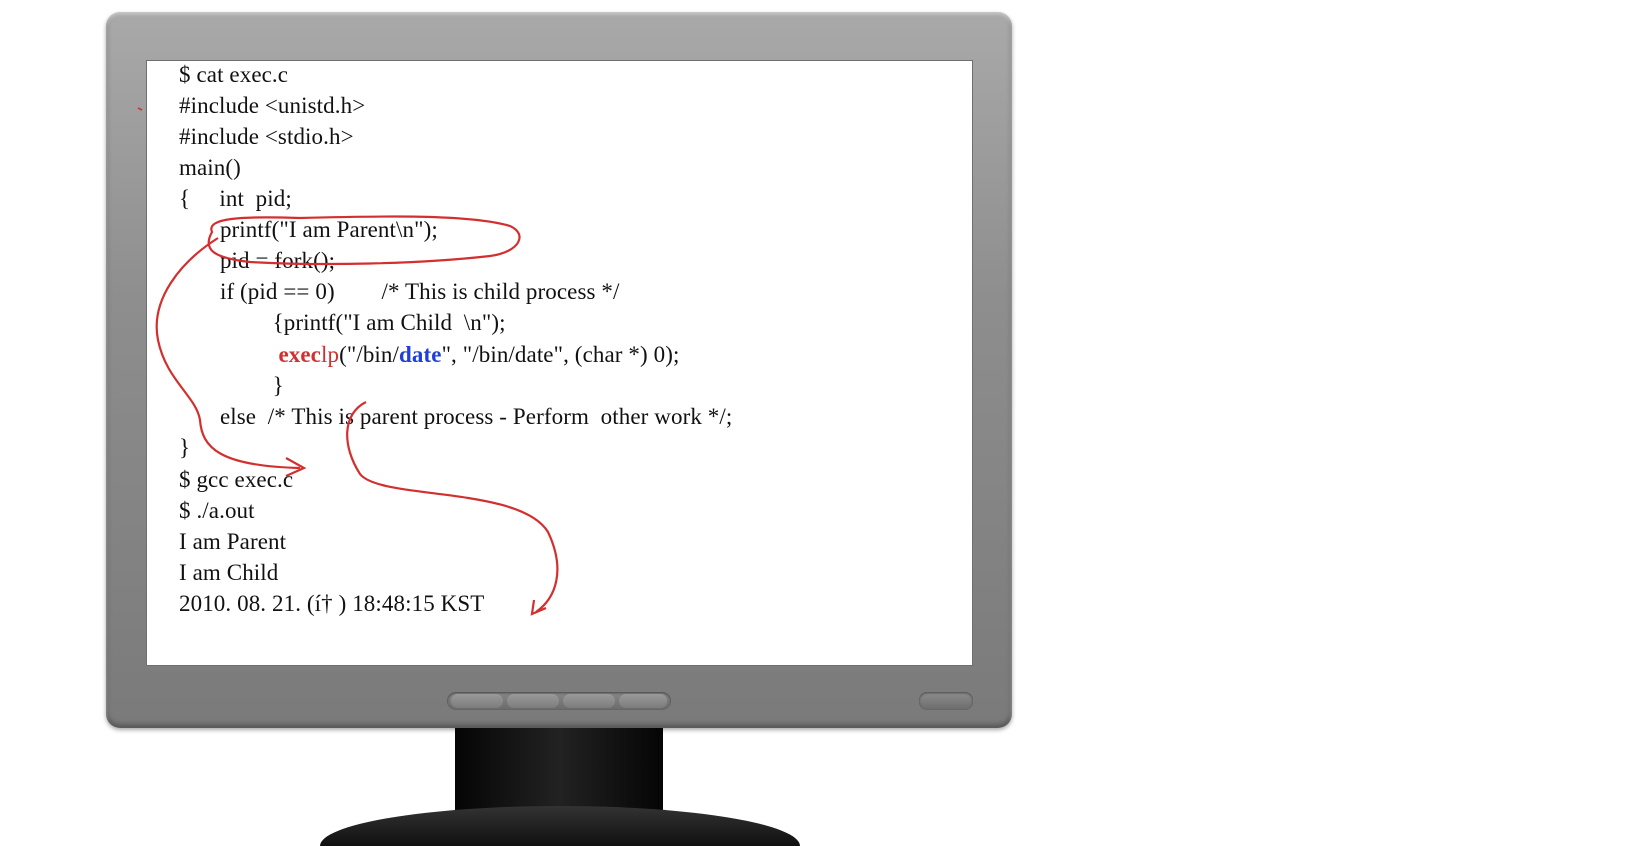 This screenshot has width=1642, height=846. What do you see at coordinates (236, 479) in the screenshot?
I see `code-line-gcc: $ gcc exec.c` at bounding box center [236, 479].